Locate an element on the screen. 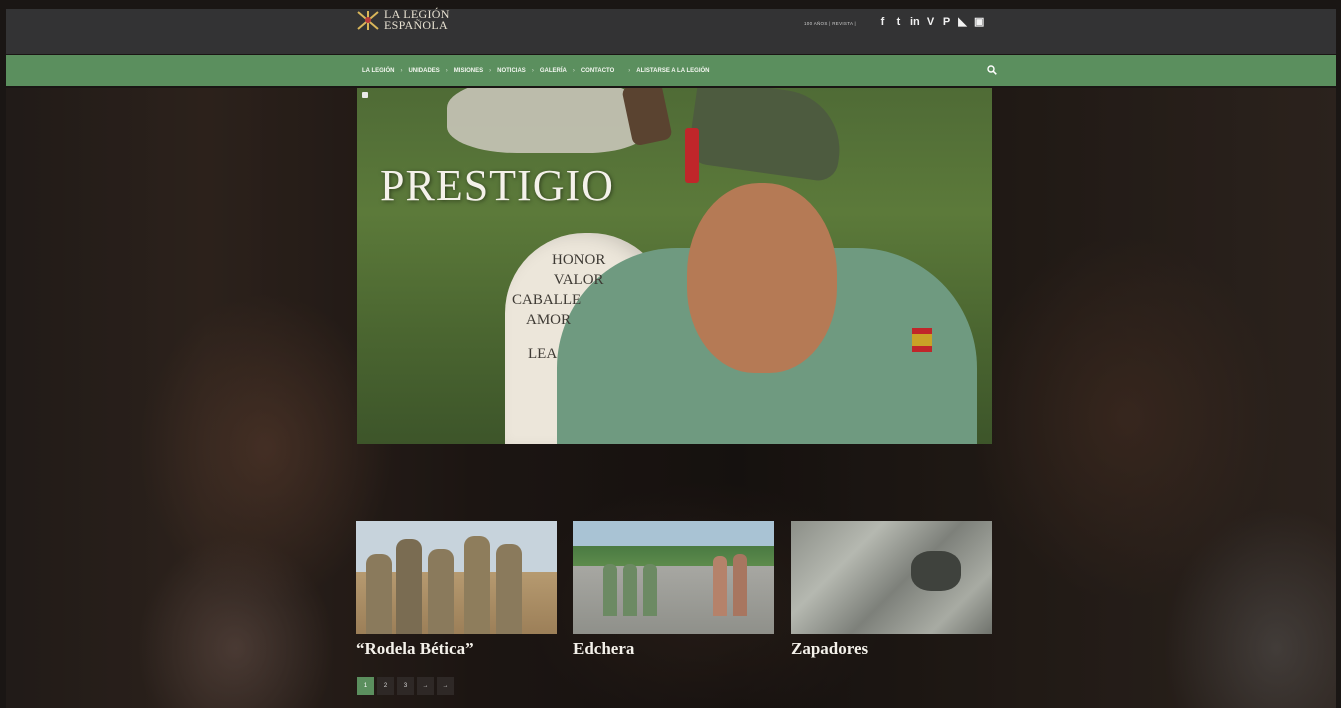 This screenshot has height=708, width=1341. search-icon is located at coordinates (992, 70).